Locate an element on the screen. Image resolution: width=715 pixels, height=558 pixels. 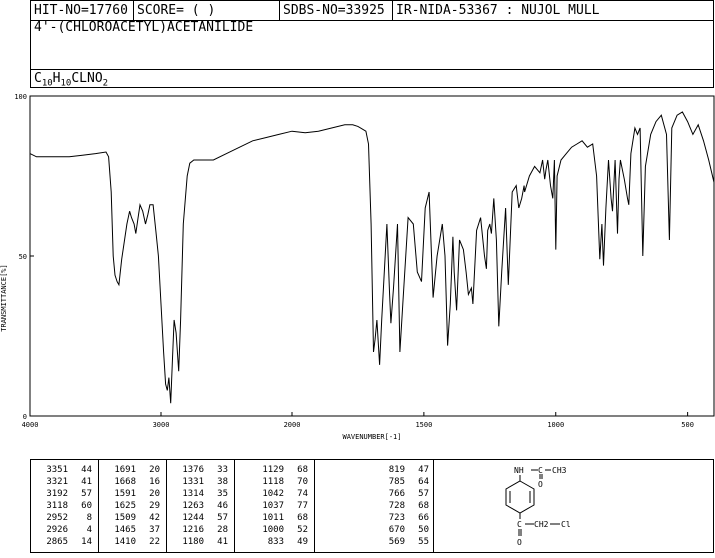
peak-transmittance: 28 is located at coordinates (222, 530).